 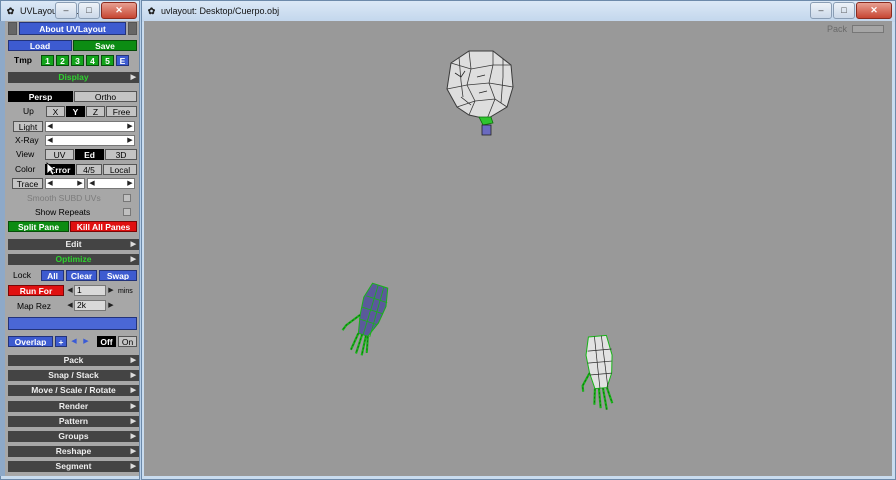 What do you see at coordinates (27, 140) in the screenshot?
I see `xray-label: X-Ray` at bounding box center [27, 140].